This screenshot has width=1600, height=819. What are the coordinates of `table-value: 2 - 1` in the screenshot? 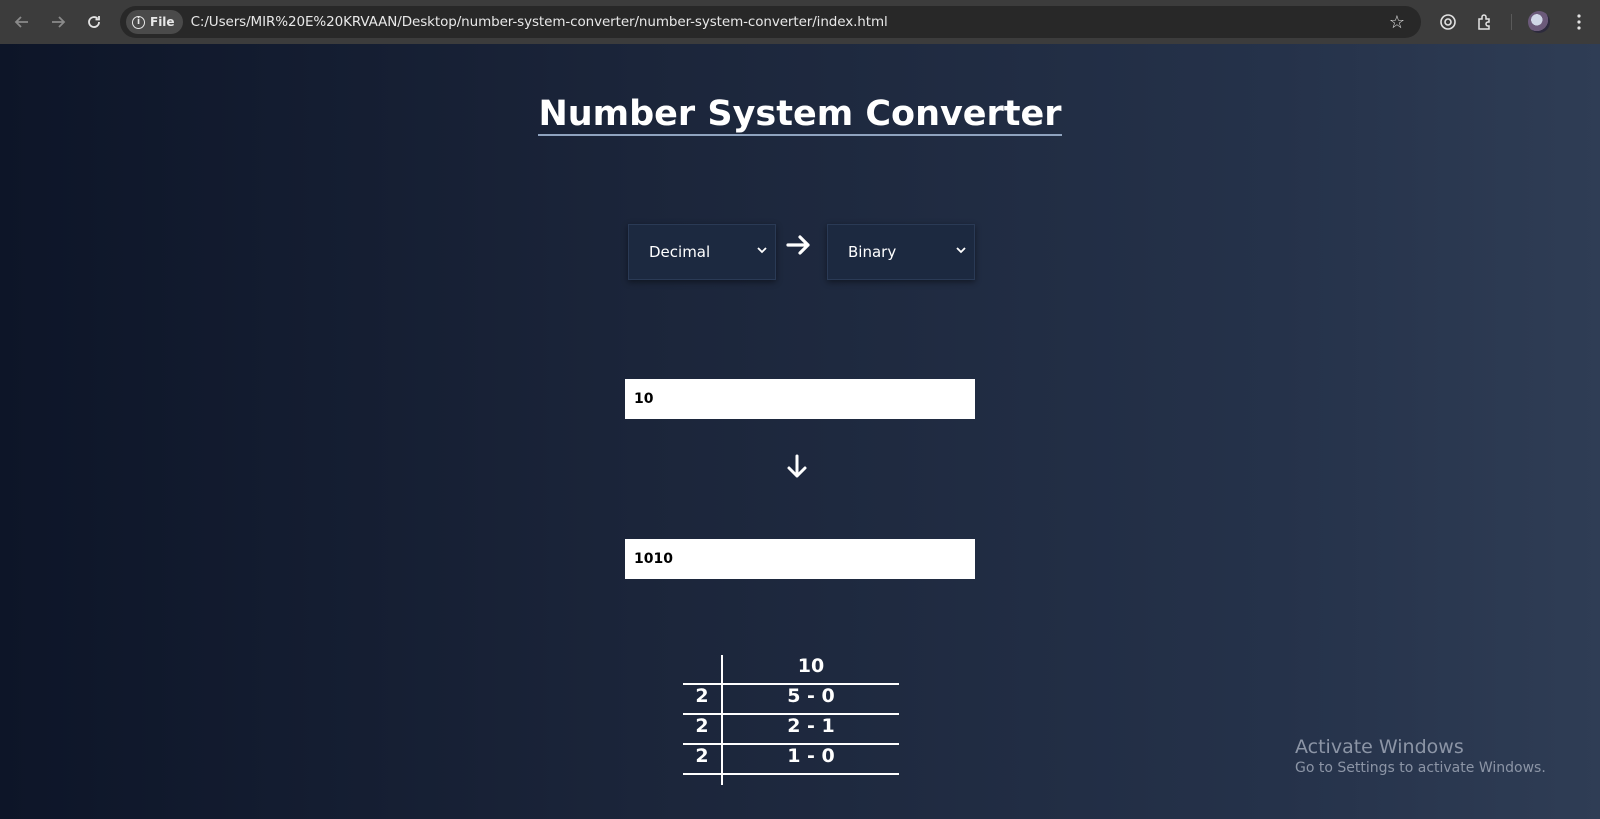 It's located at (811, 726).